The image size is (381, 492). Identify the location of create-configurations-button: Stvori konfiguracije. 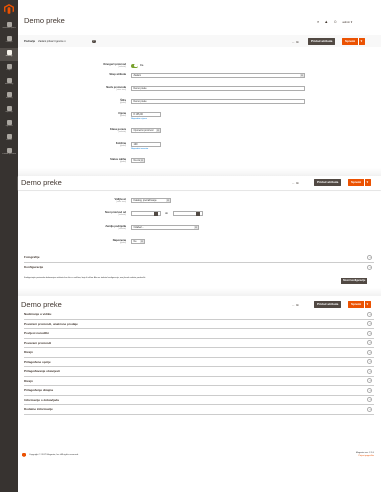
(354, 281).